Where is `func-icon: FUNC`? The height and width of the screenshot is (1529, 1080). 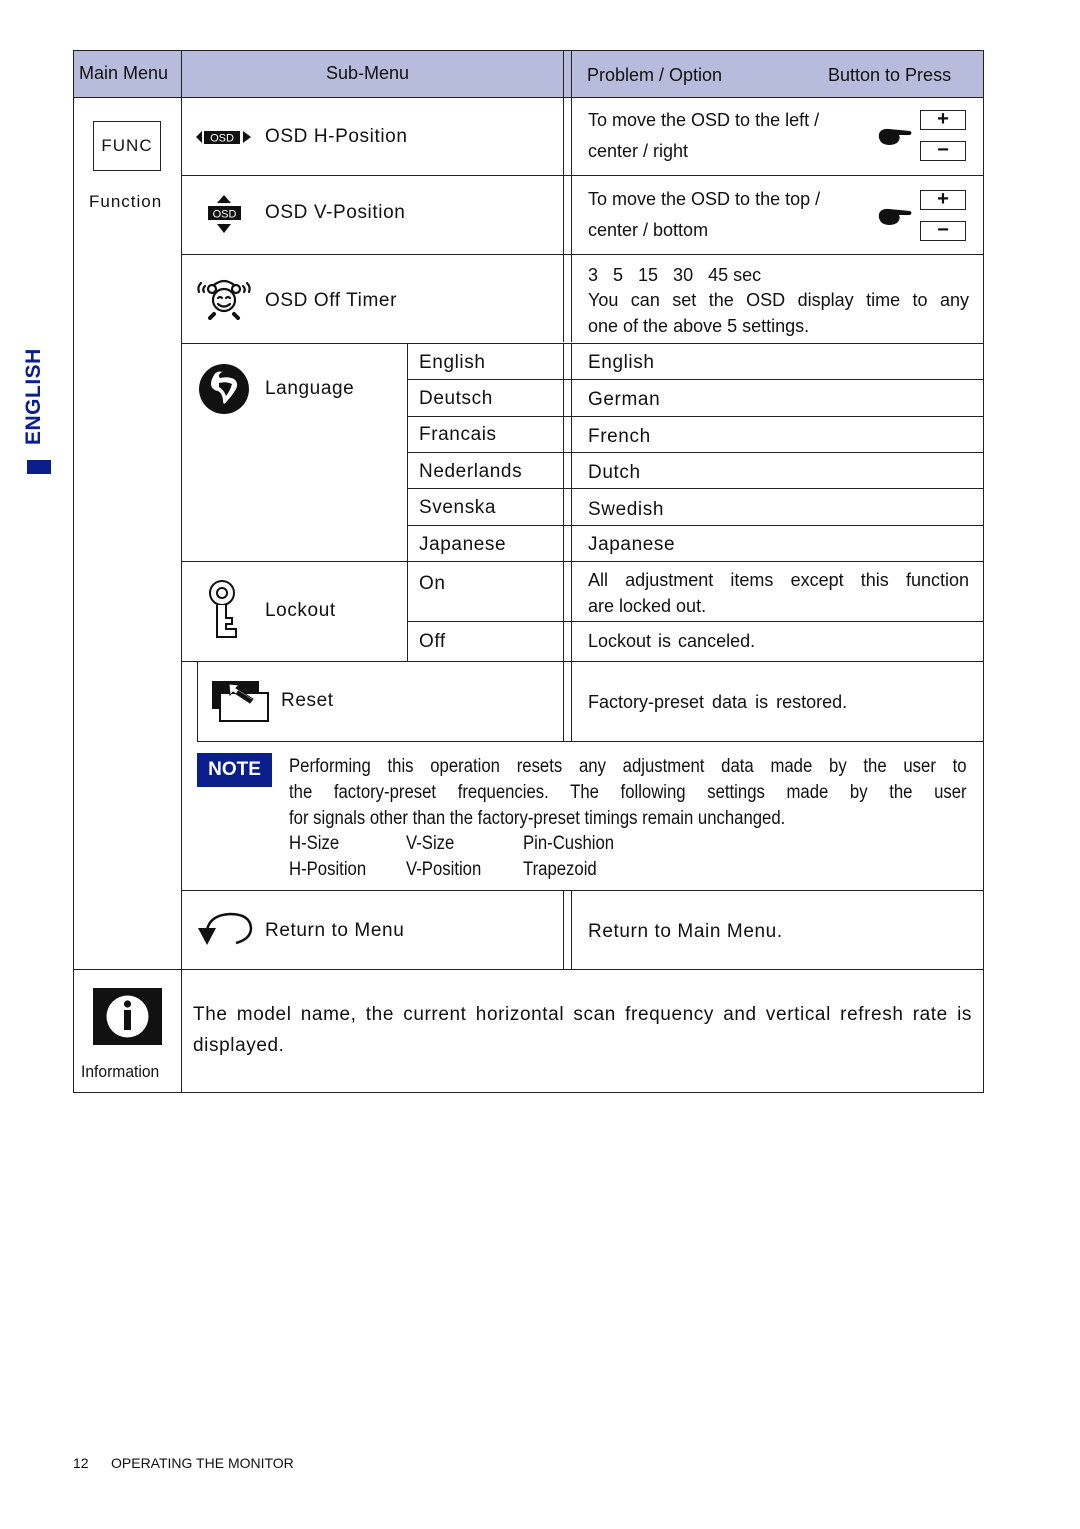
func-icon: FUNC is located at coordinates (127, 146).